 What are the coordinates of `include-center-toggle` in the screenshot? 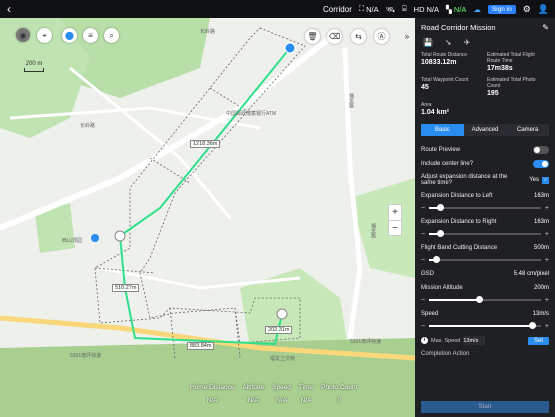 It's located at (541, 164).